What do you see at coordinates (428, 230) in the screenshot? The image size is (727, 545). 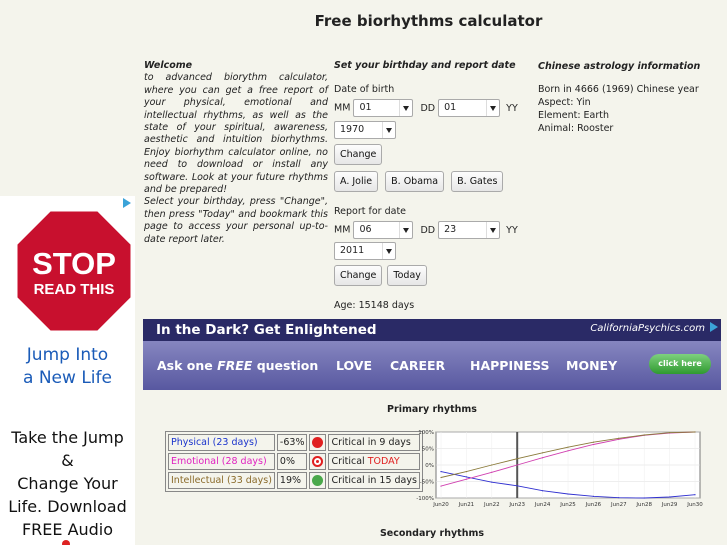 I see `report-dd-label: DD` at bounding box center [428, 230].